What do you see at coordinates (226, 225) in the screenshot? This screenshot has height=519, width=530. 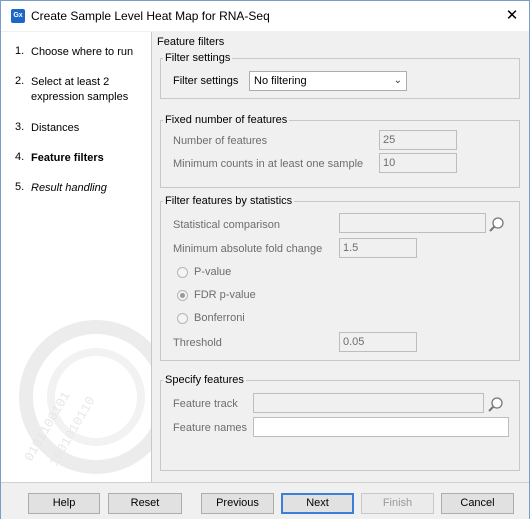 I see `statistical-comparison-label: Statistical comparison` at bounding box center [226, 225].